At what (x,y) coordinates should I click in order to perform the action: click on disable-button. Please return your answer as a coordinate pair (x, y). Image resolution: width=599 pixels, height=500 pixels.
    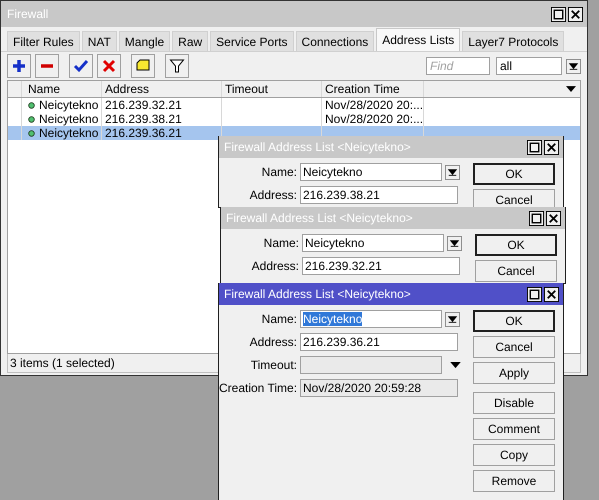
    Looking at the image, I should click on (109, 66).